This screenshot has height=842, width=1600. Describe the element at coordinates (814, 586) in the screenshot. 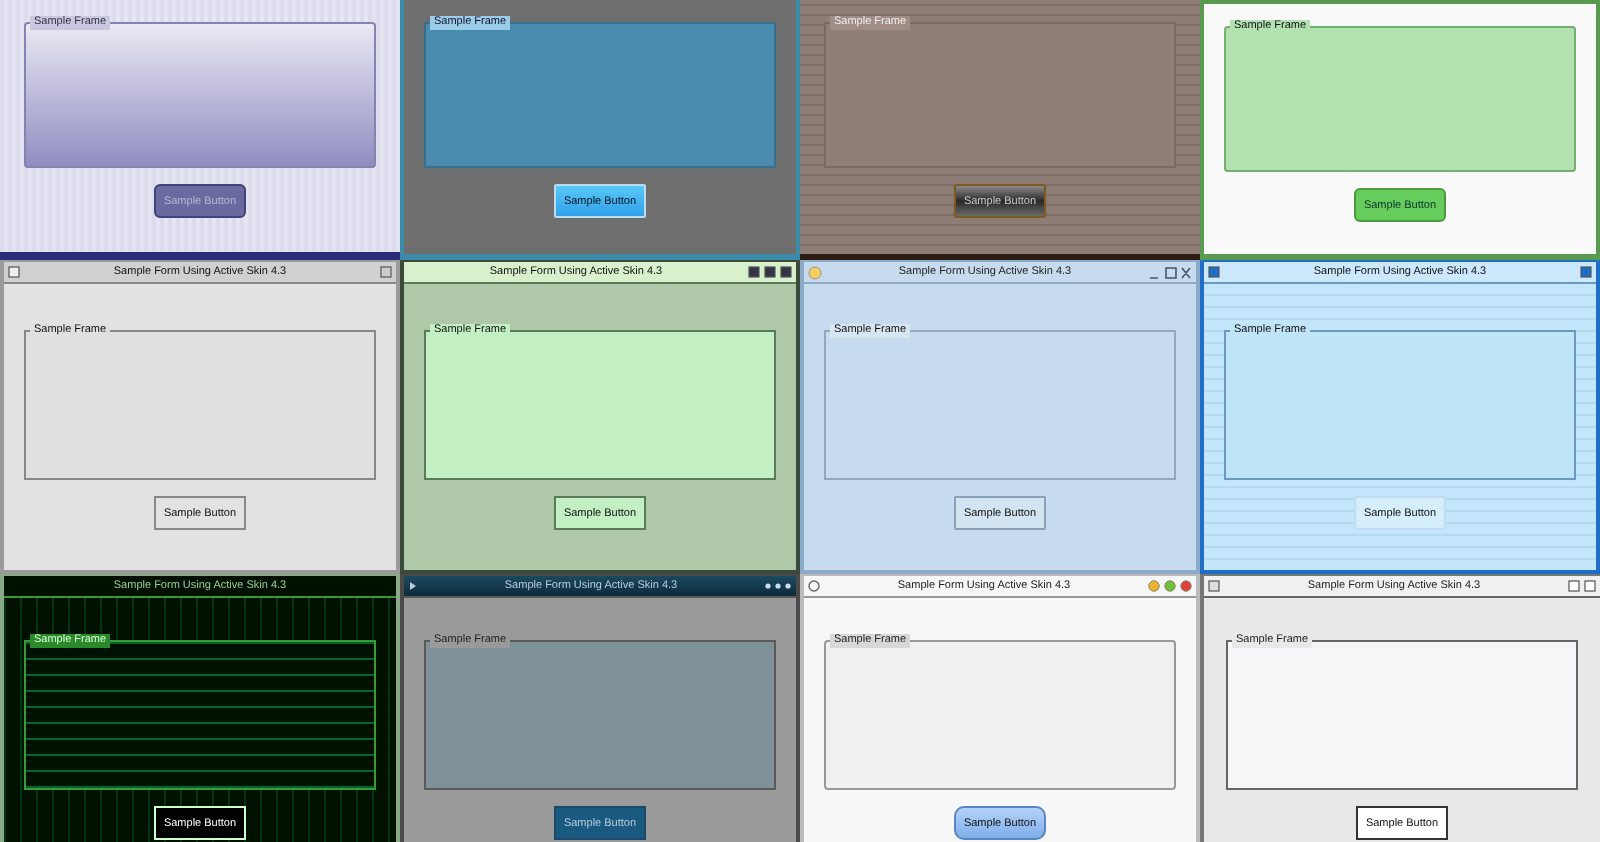

I see `circle-icon` at that location.